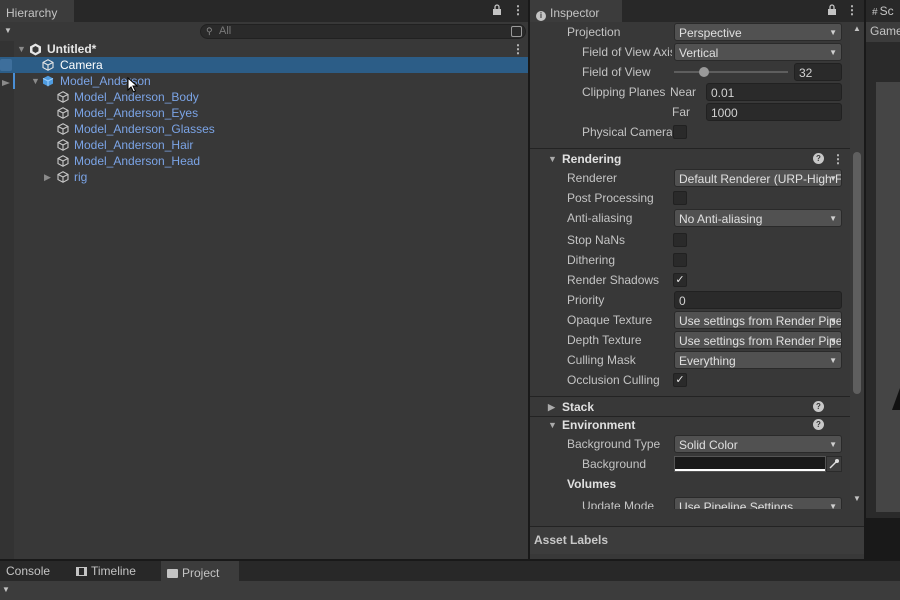 Image resolution: width=900 pixels, height=600 pixels. Describe the element at coordinates (680, 132) in the screenshot. I see `physical-camera-checkbox` at that location.